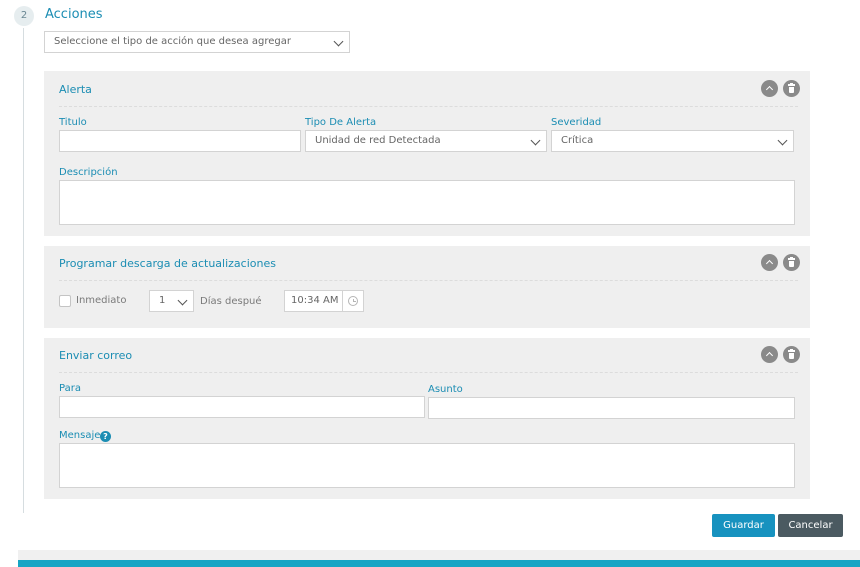  Describe the element at coordinates (171, 301) in the screenshot. I see `days-select: 1` at that location.